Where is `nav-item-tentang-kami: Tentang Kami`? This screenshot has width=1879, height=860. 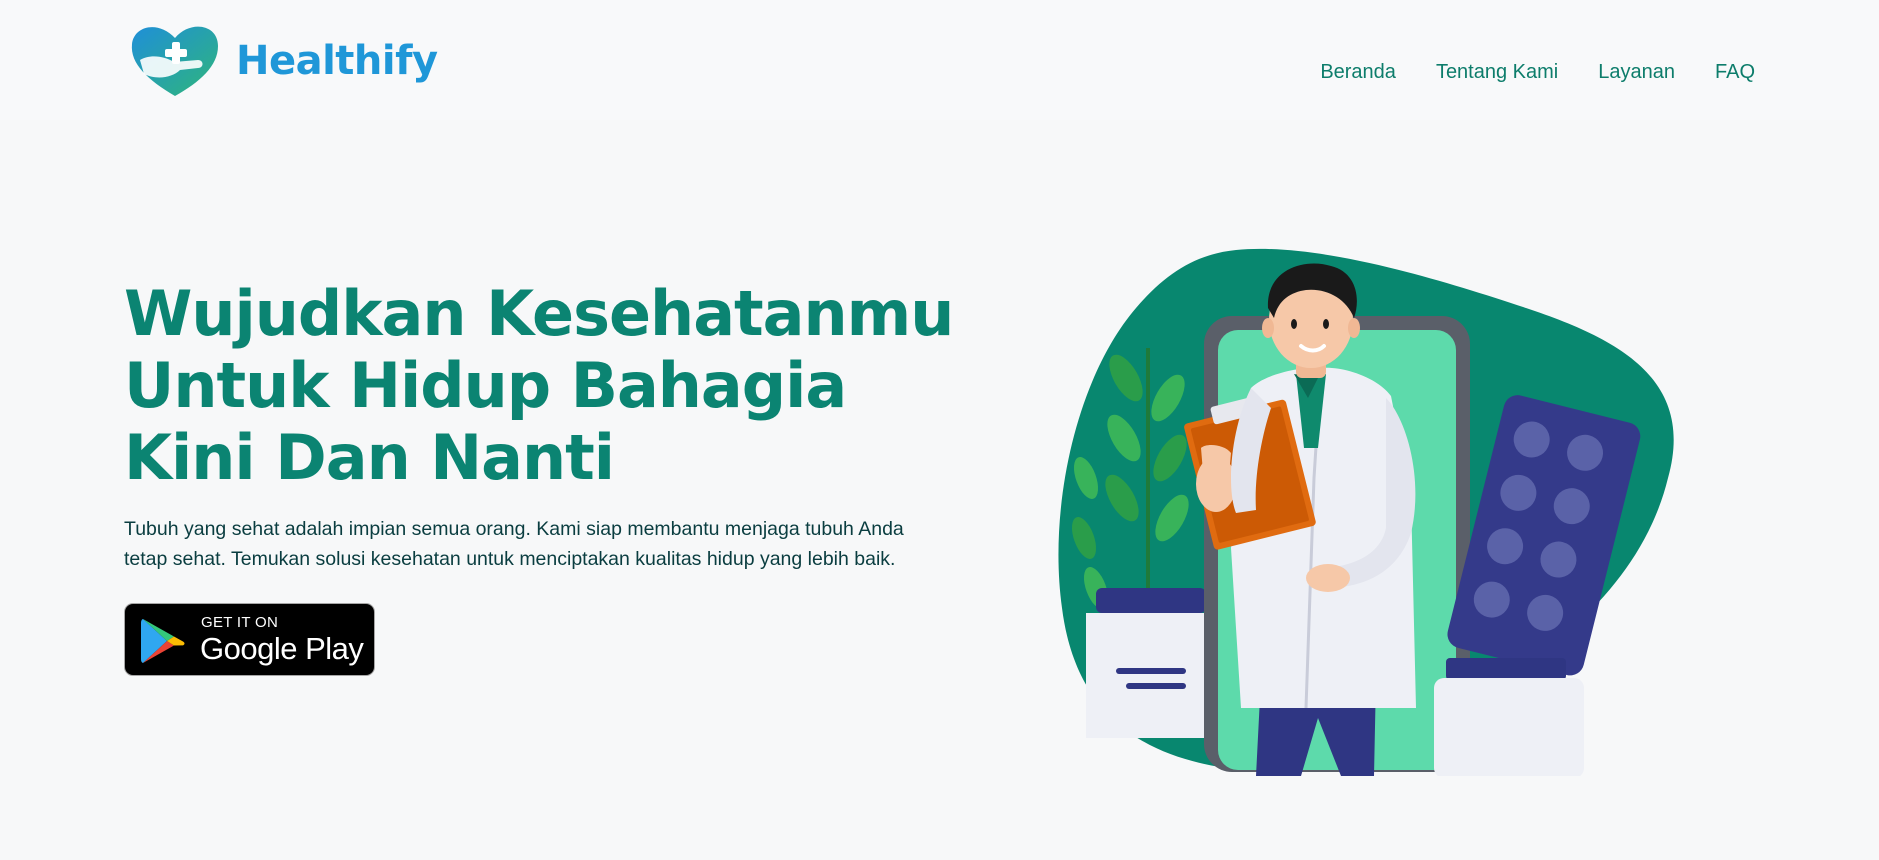
nav-item-tentang-kami: Tentang Kami is located at coordinates (1497, 72).